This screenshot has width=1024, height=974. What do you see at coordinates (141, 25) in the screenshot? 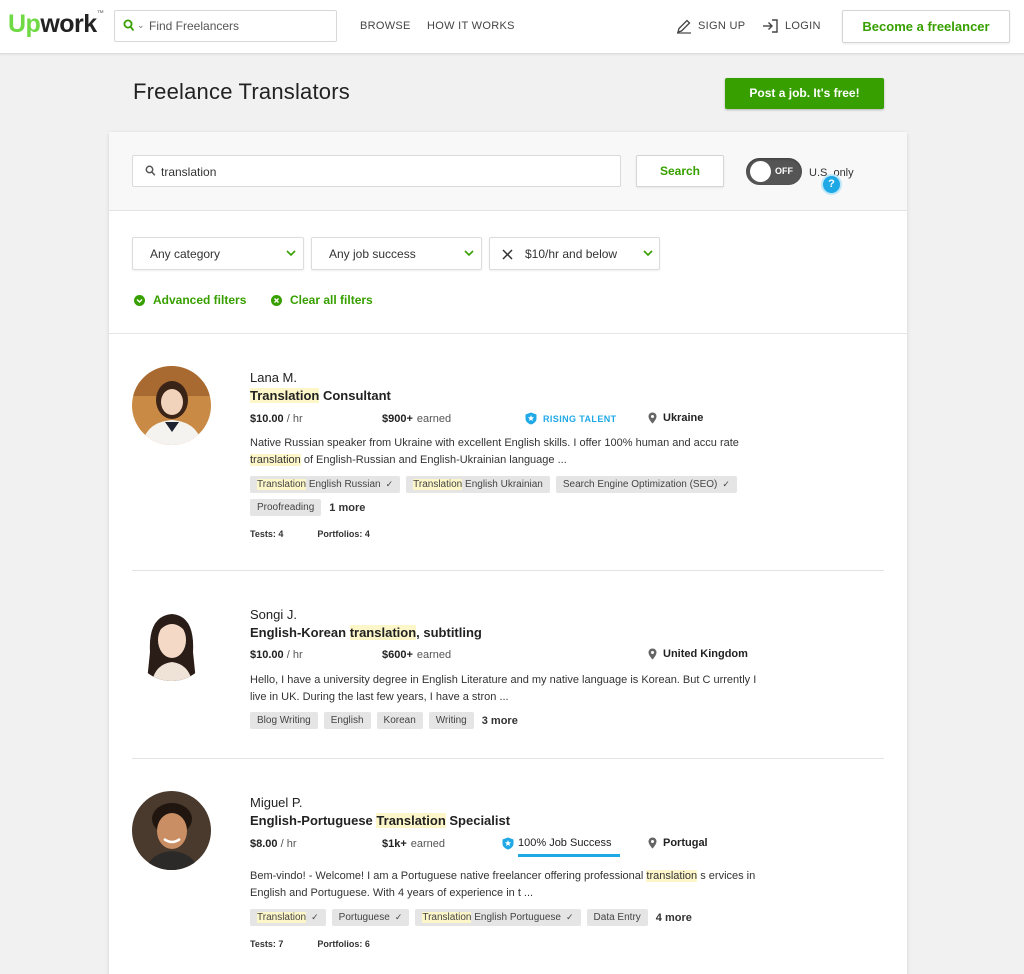
I see `chevron-down-icon: ⌄` at bounding box center [141, 25].